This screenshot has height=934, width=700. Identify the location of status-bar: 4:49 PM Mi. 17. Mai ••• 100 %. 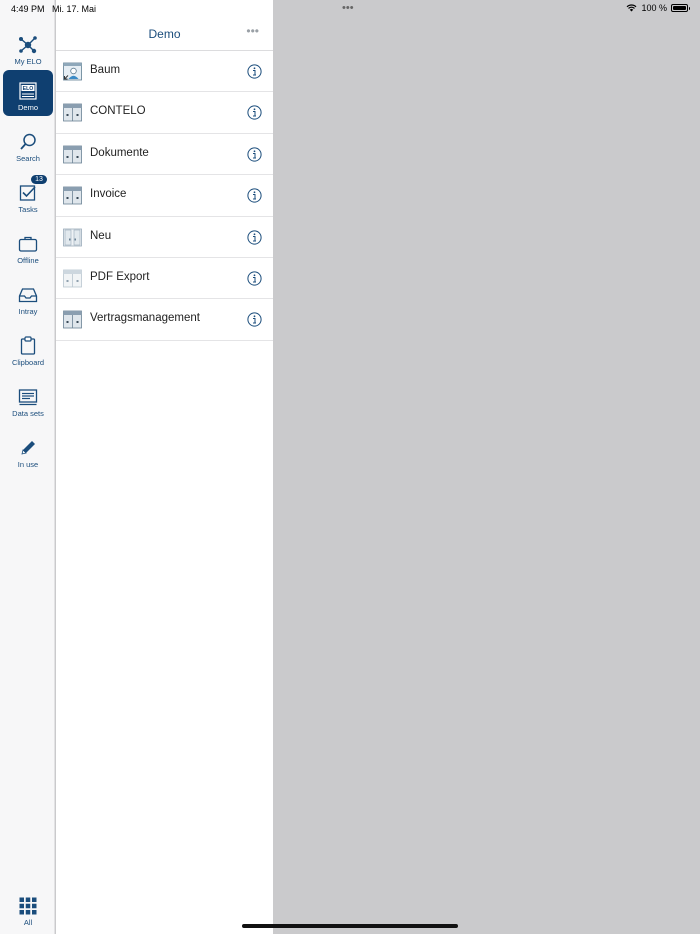
(350, 9).